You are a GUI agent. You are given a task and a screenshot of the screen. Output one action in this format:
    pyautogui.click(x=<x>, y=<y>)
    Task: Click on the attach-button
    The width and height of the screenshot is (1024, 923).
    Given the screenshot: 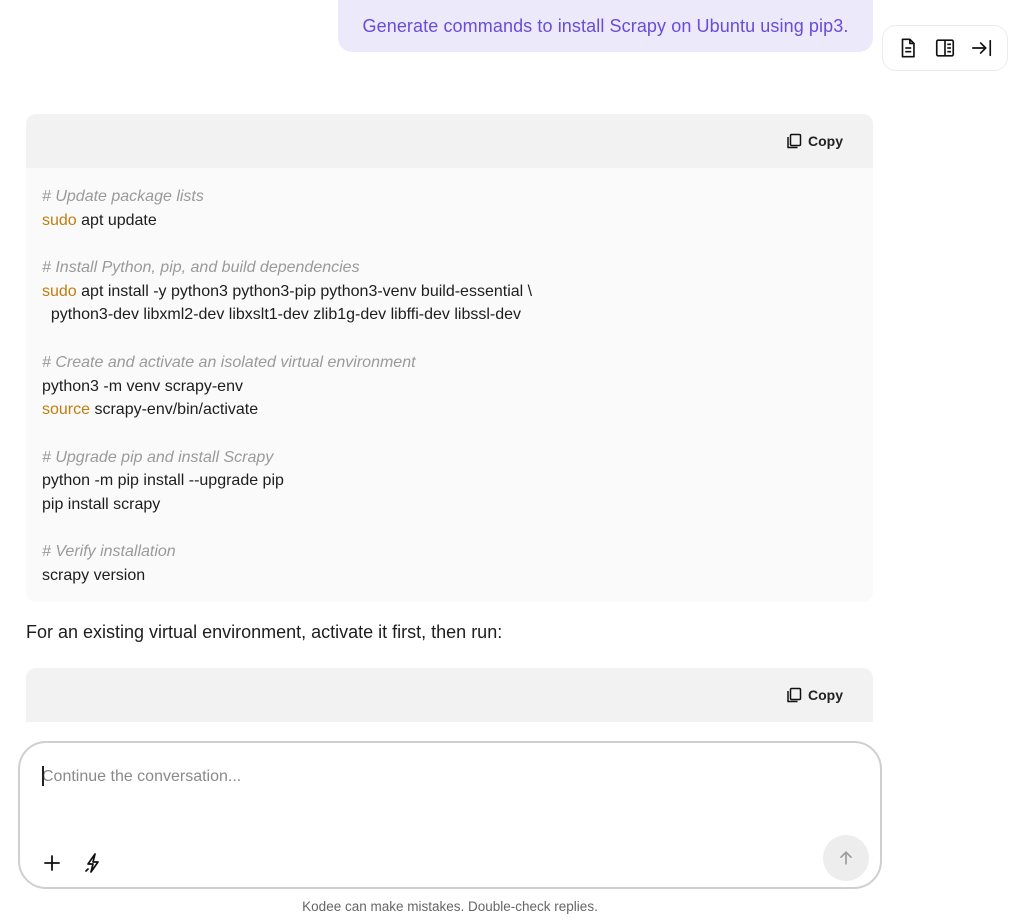 What is the action you would take?
    pyautogui.click(x=52, y=863)
    